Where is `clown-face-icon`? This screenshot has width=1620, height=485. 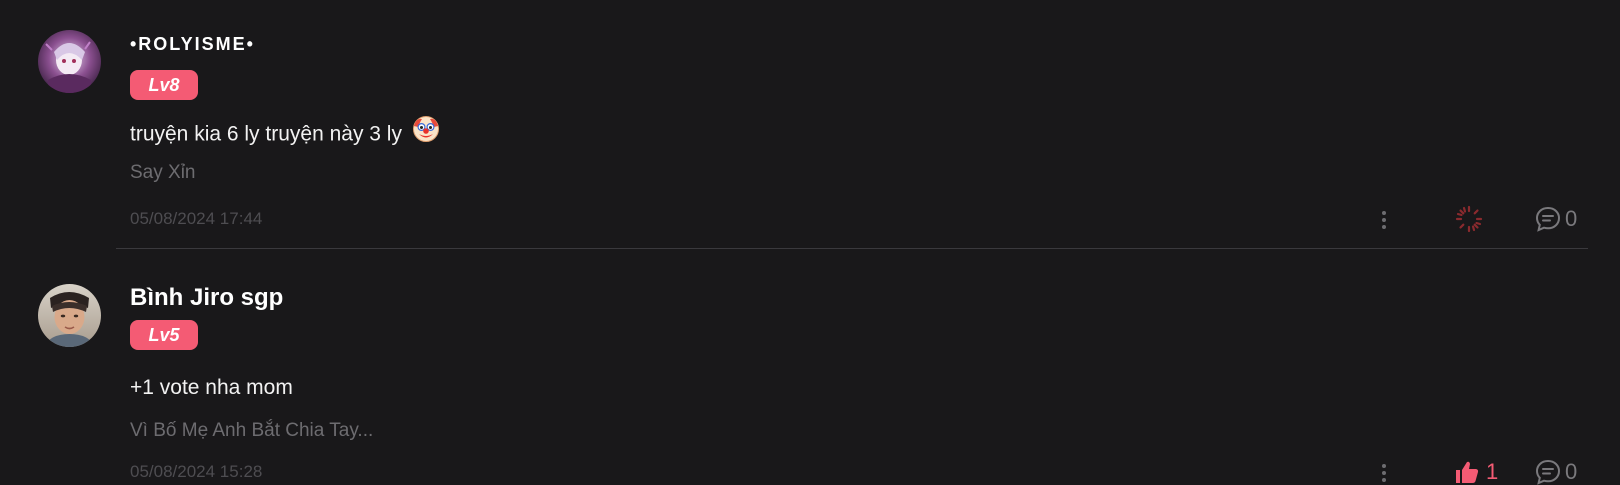
clown-face-icon is located at coordinates (426, 132).